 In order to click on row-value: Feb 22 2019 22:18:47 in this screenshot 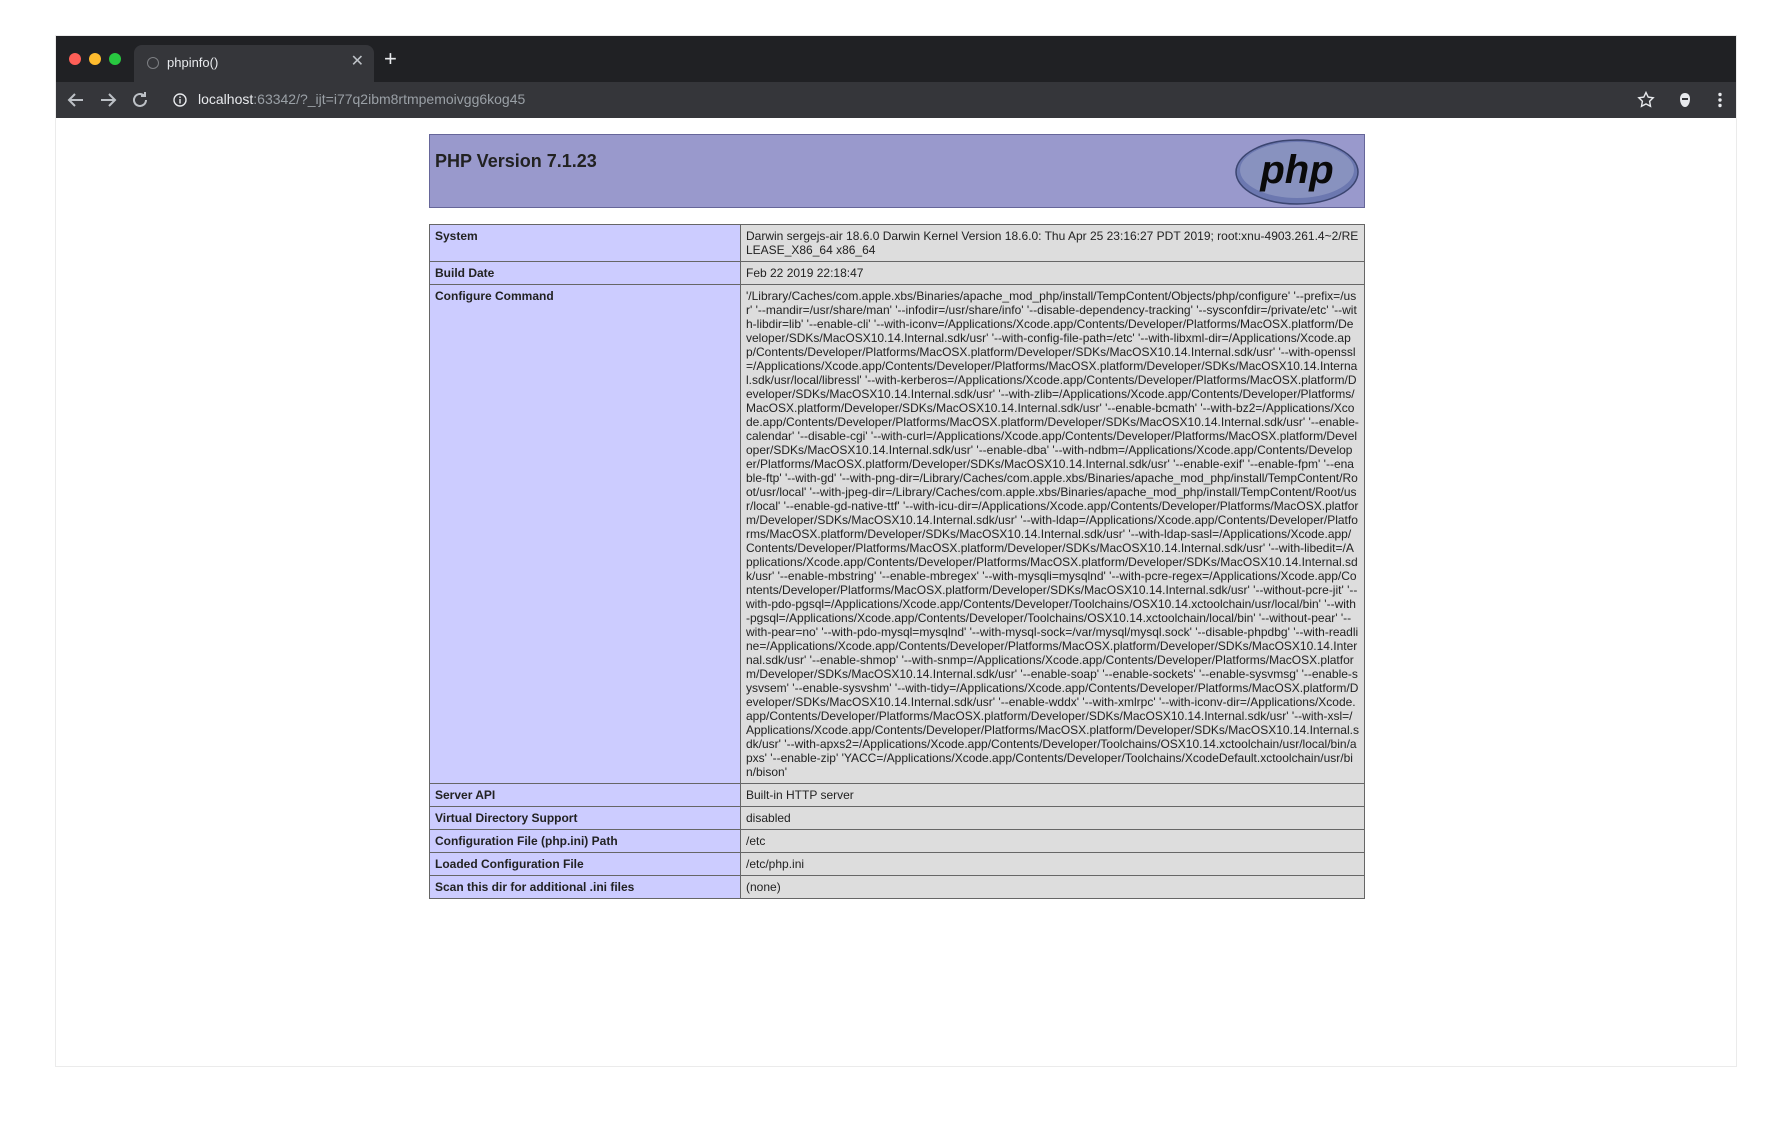, I will do `click(1052, 273)`.